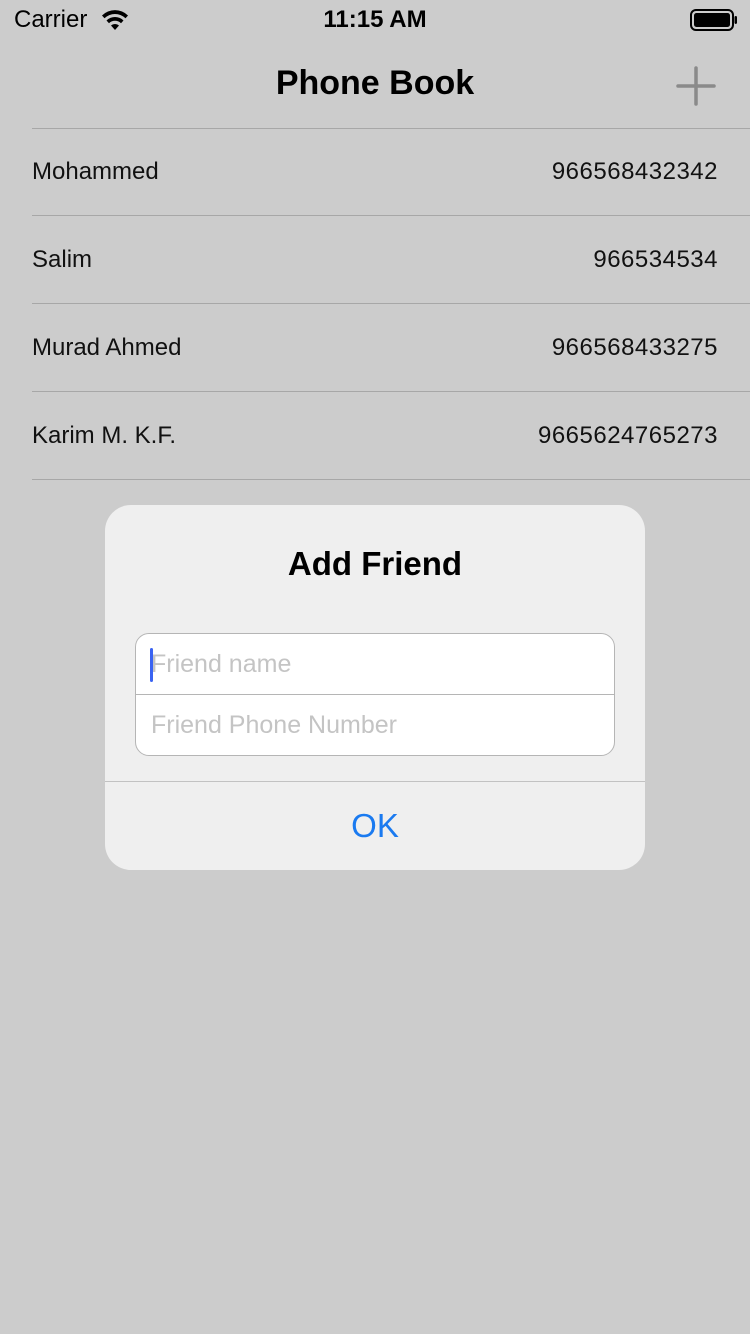 The image size is (750, 1334). What do you see at coordinates (655, 259) in the screenshot?
I see `contact-phone: 966534534` at bounding box center [655, 259].